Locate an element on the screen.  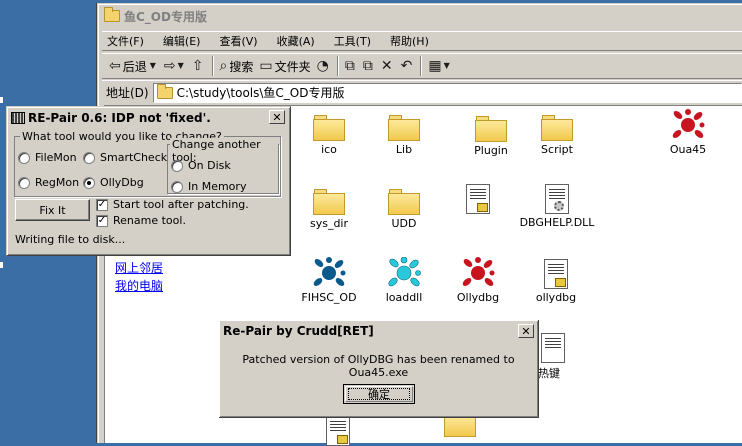
radio-filemon: FileMon is located at coordinates (47, 157).